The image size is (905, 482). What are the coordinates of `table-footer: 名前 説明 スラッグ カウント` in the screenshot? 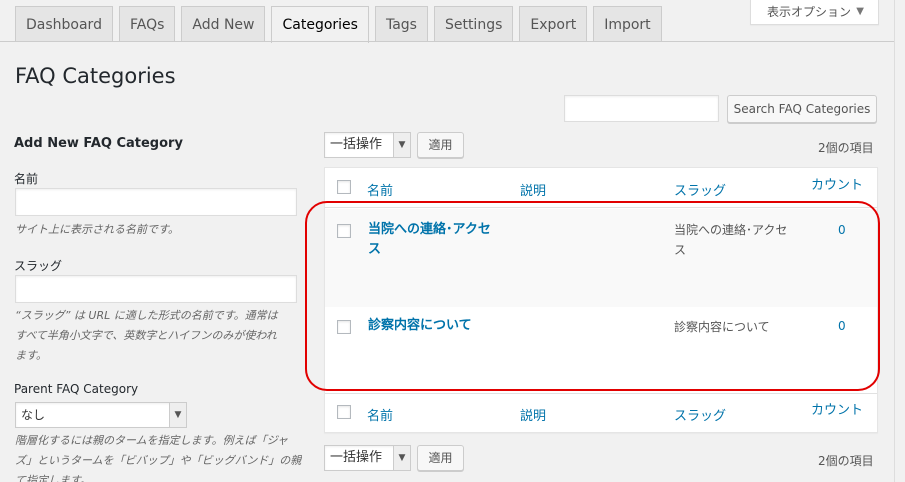 It's located at (601, 413).